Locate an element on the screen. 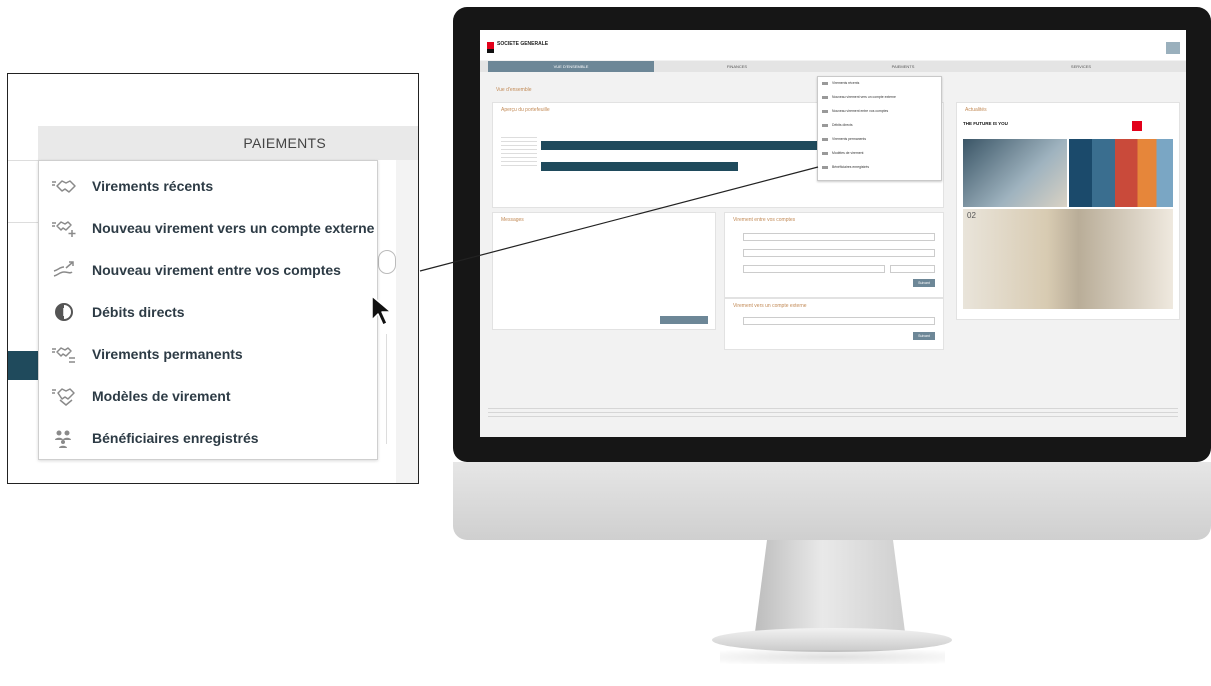 The width and height of the screenshot is (1211, 686). menu-item-label: Débits directs is located at coordinates (138, 312).